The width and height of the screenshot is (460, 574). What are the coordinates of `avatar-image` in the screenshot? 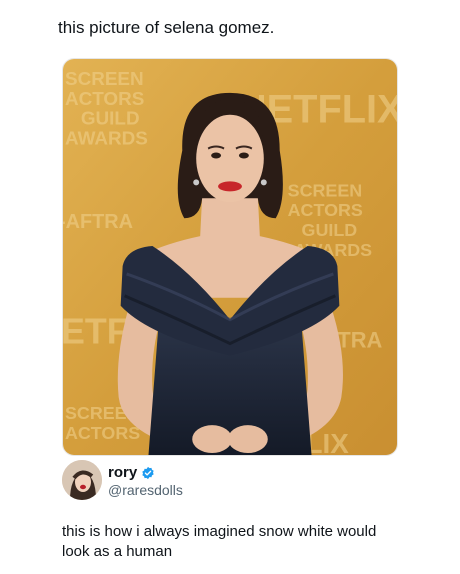 It's located at (82, 480).